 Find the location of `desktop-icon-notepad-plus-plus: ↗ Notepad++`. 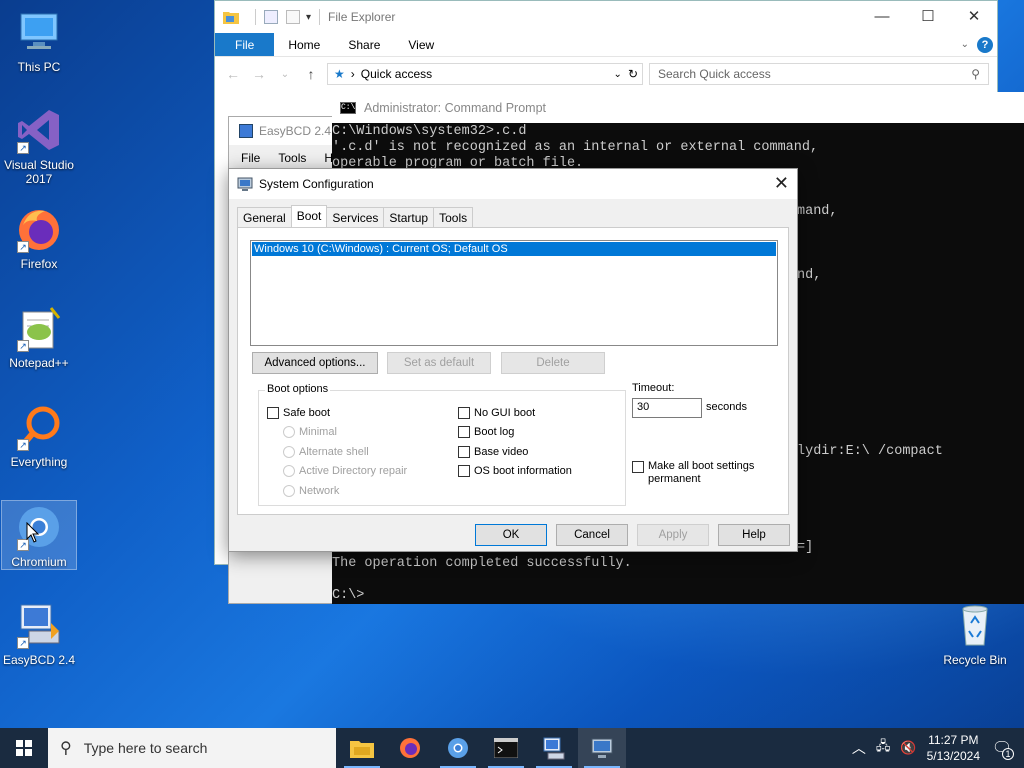

desktop-icon-notepad-plus-plus: ↗ Notepad++ is located at coordinates (39, 337).